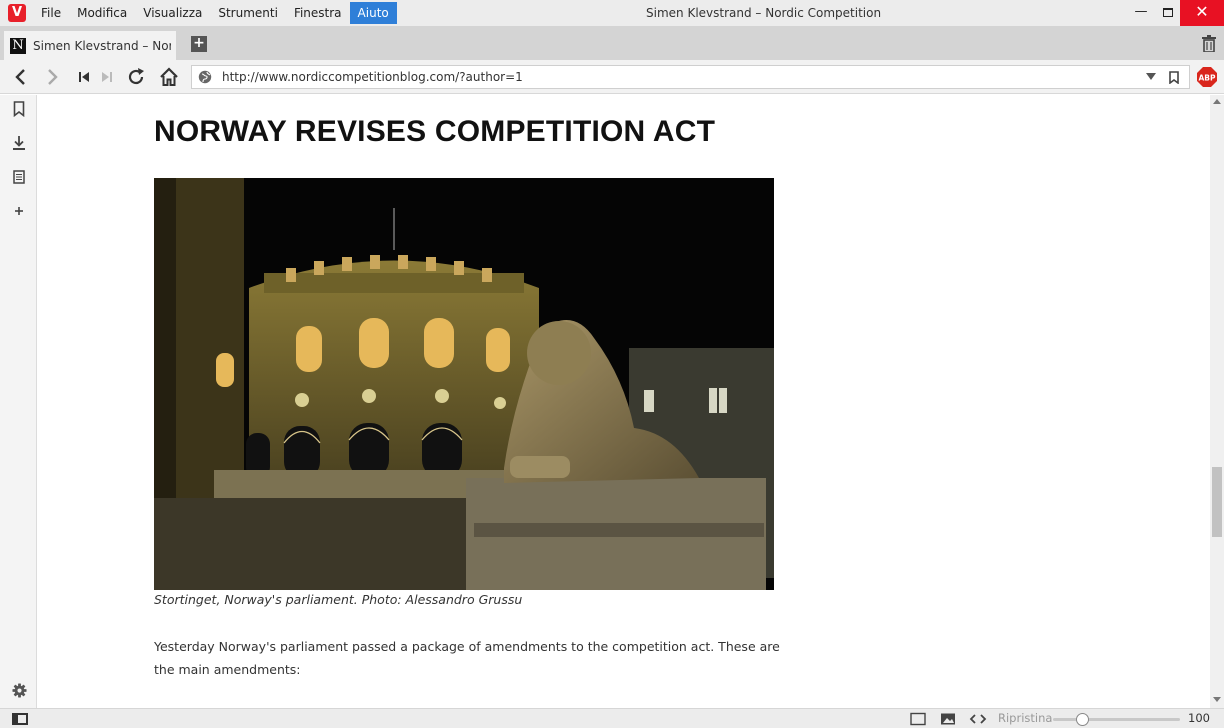 The height and width of the screenshot is (728, 1224). What do you see at coordinates (20, 719) in the screenshot?
I see `panel-toggle-icon` at bounding box center [20, 719].